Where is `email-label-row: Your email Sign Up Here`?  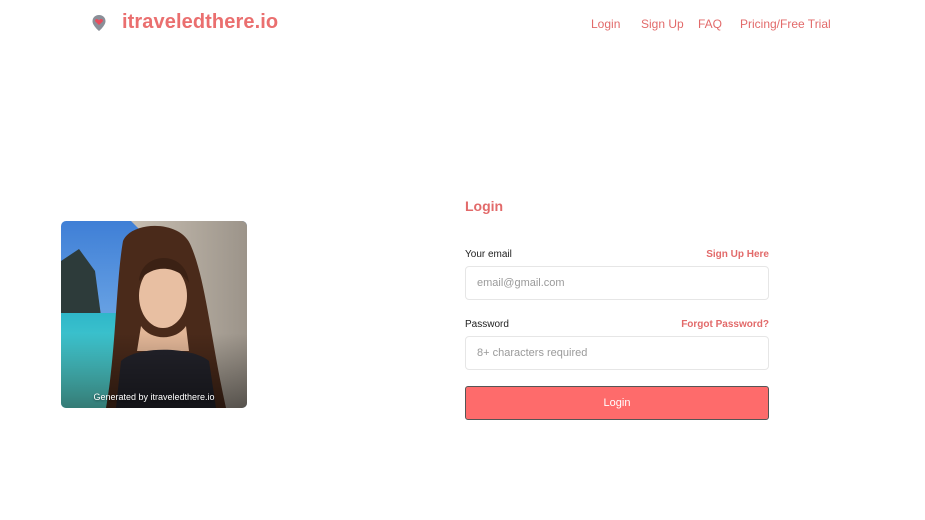
email-label-row: Your email Sign Up Here is located at coordinates (617, 256).